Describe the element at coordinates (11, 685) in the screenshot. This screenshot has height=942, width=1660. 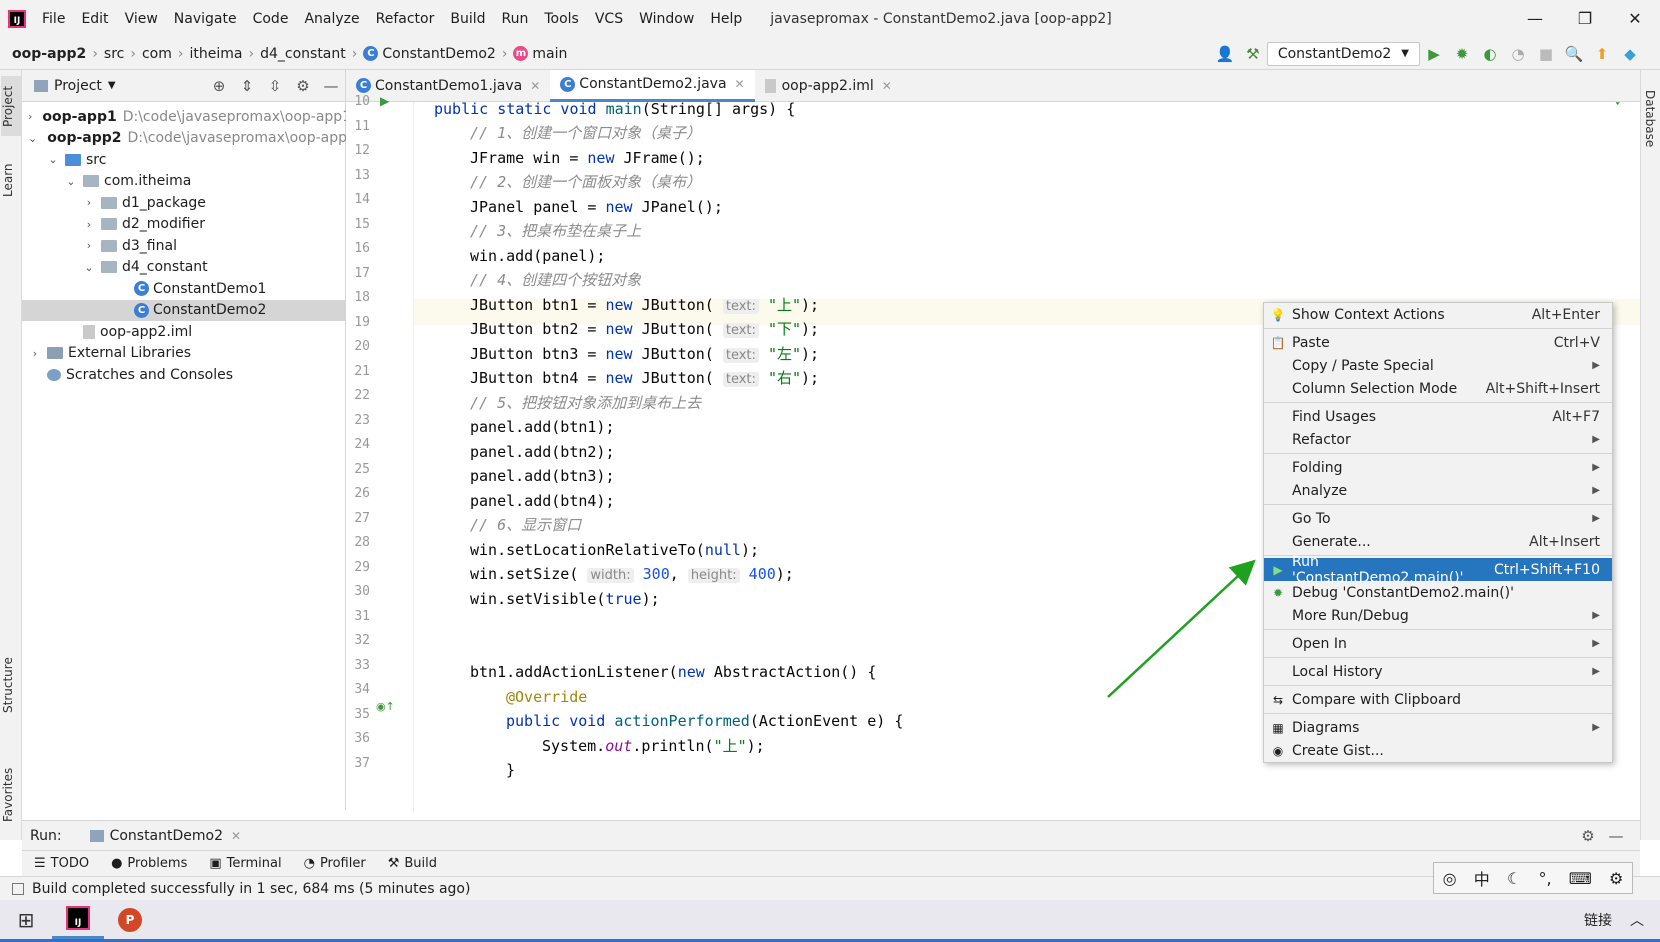
I see `stripe-tab-structure: Structure` at that location.